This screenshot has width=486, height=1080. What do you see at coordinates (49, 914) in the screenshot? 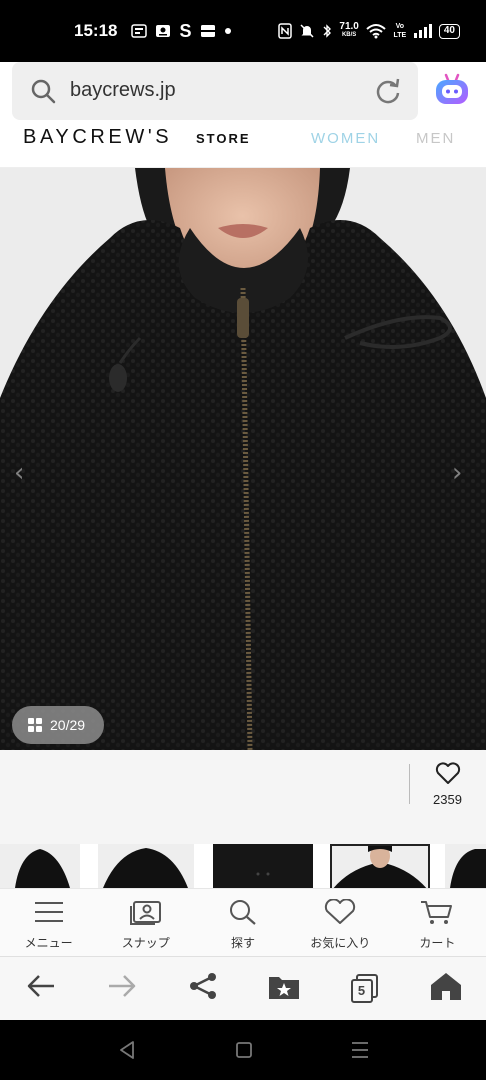
I see `hamburger-icon` at bounding box center [49, 914].